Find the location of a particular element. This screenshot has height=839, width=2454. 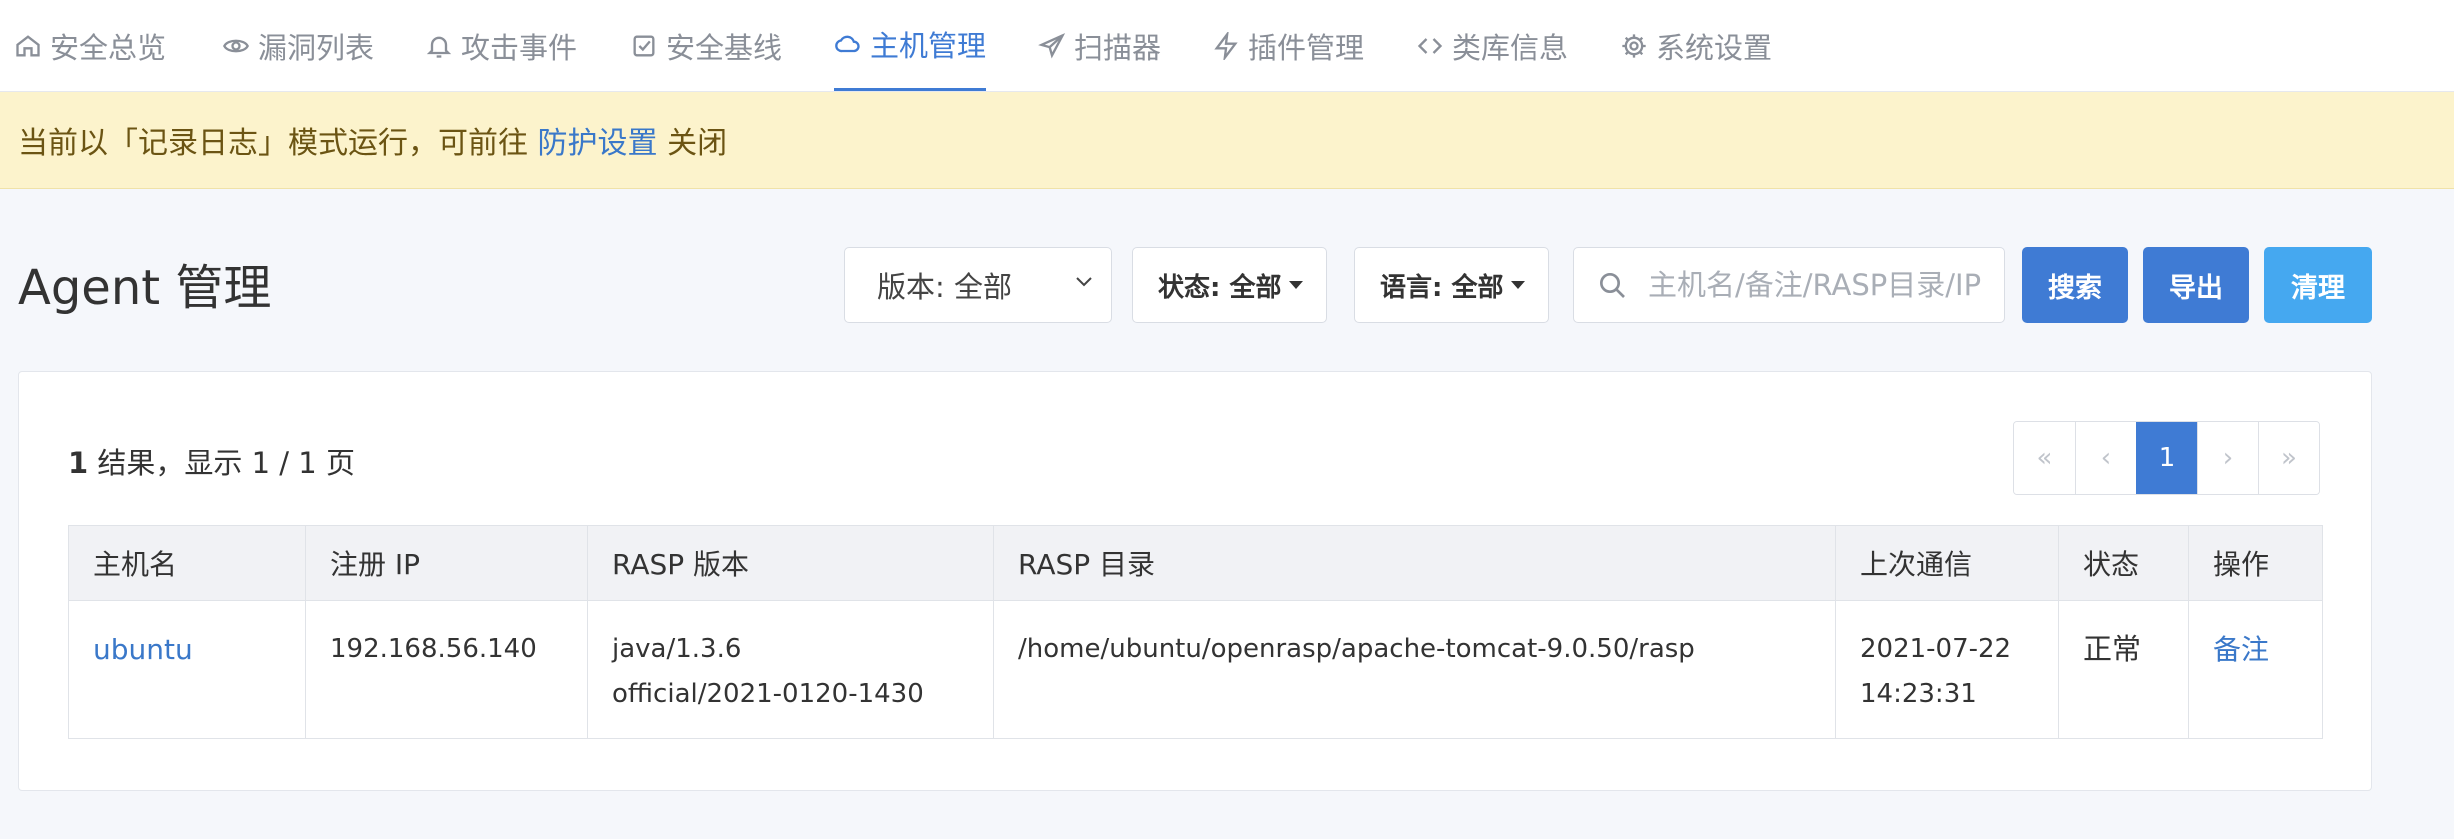

next-page-button: › is located at coordinates (2227, 458).